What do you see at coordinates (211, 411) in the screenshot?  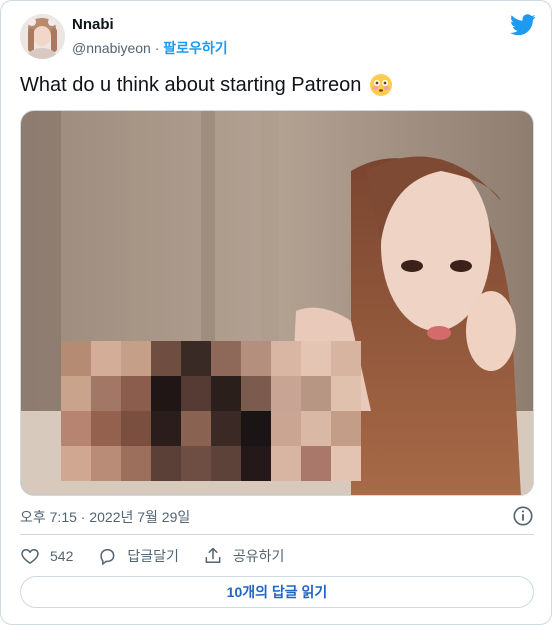 I see `pixelated-censor` at bounding box center [211, 411].